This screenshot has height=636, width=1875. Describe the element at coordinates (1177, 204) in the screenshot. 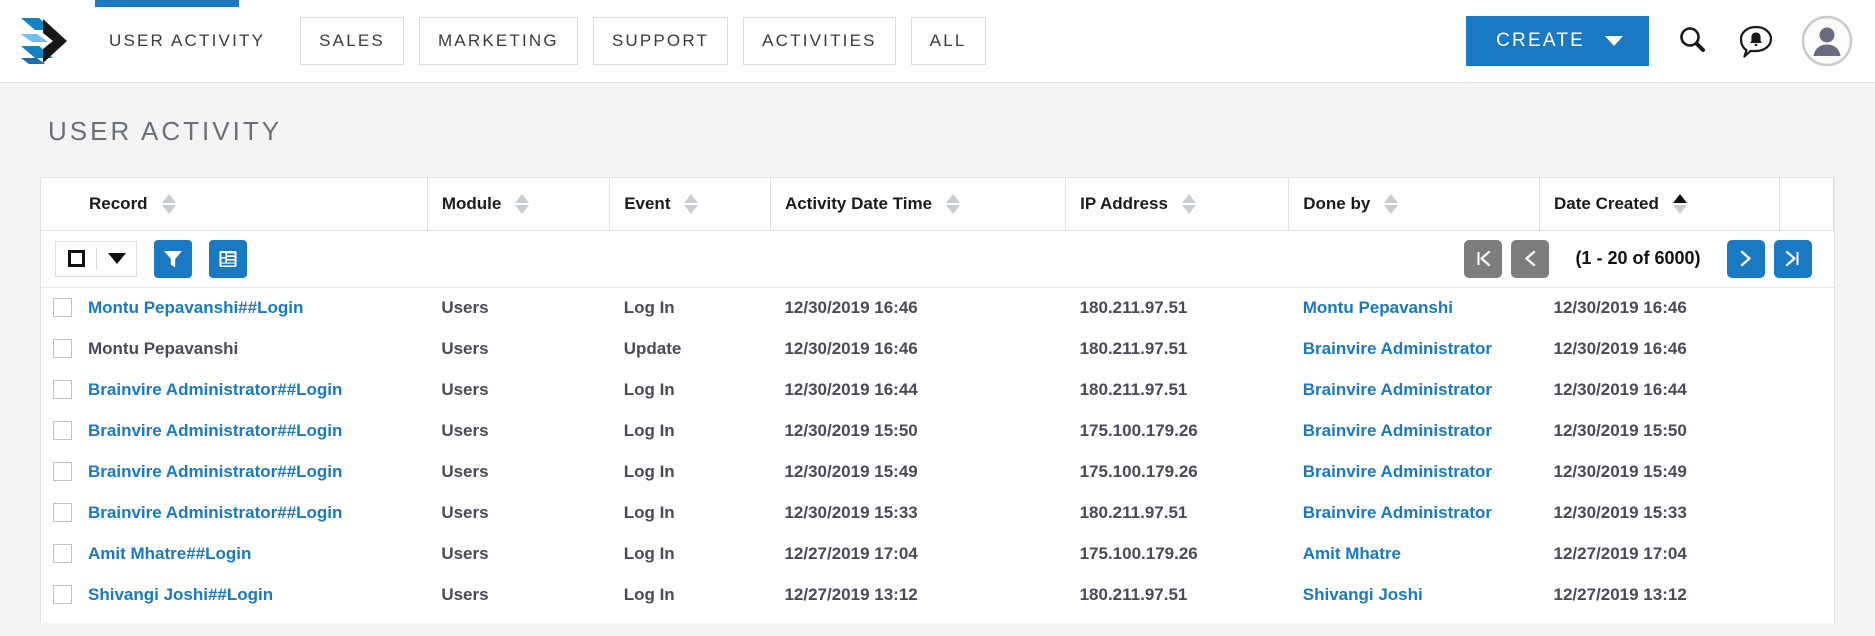

I see `column-header-ip-address: IP Address` at that location.